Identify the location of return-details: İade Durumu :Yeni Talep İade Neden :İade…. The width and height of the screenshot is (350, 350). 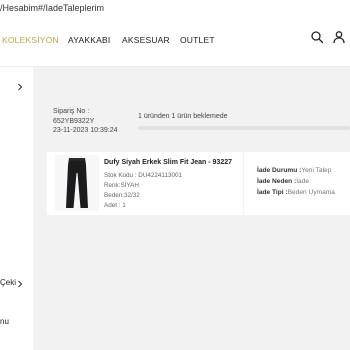
(297, 183).